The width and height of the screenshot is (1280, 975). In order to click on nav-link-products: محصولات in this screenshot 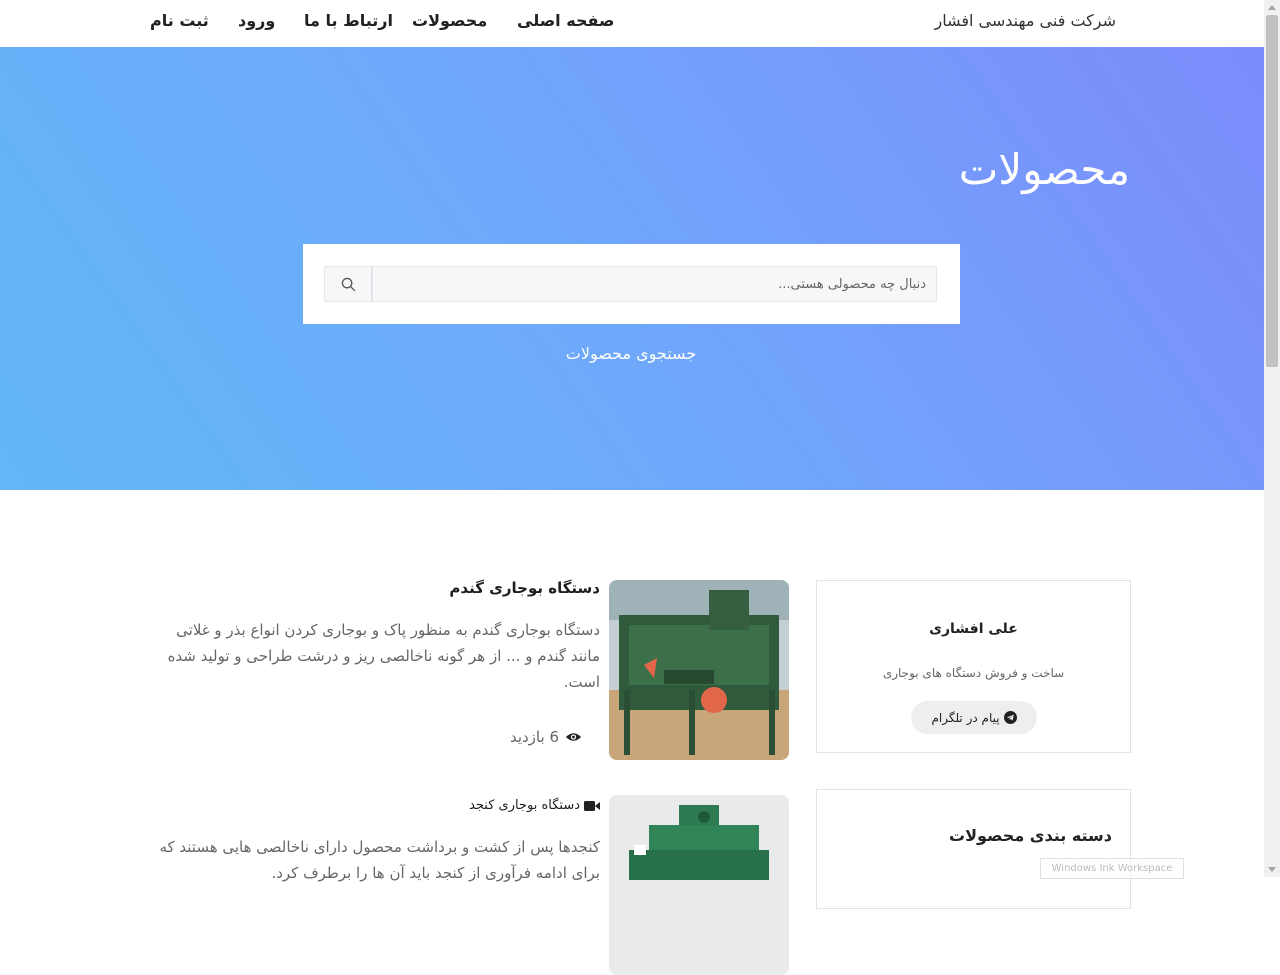, I will do `click(449, 20)`.